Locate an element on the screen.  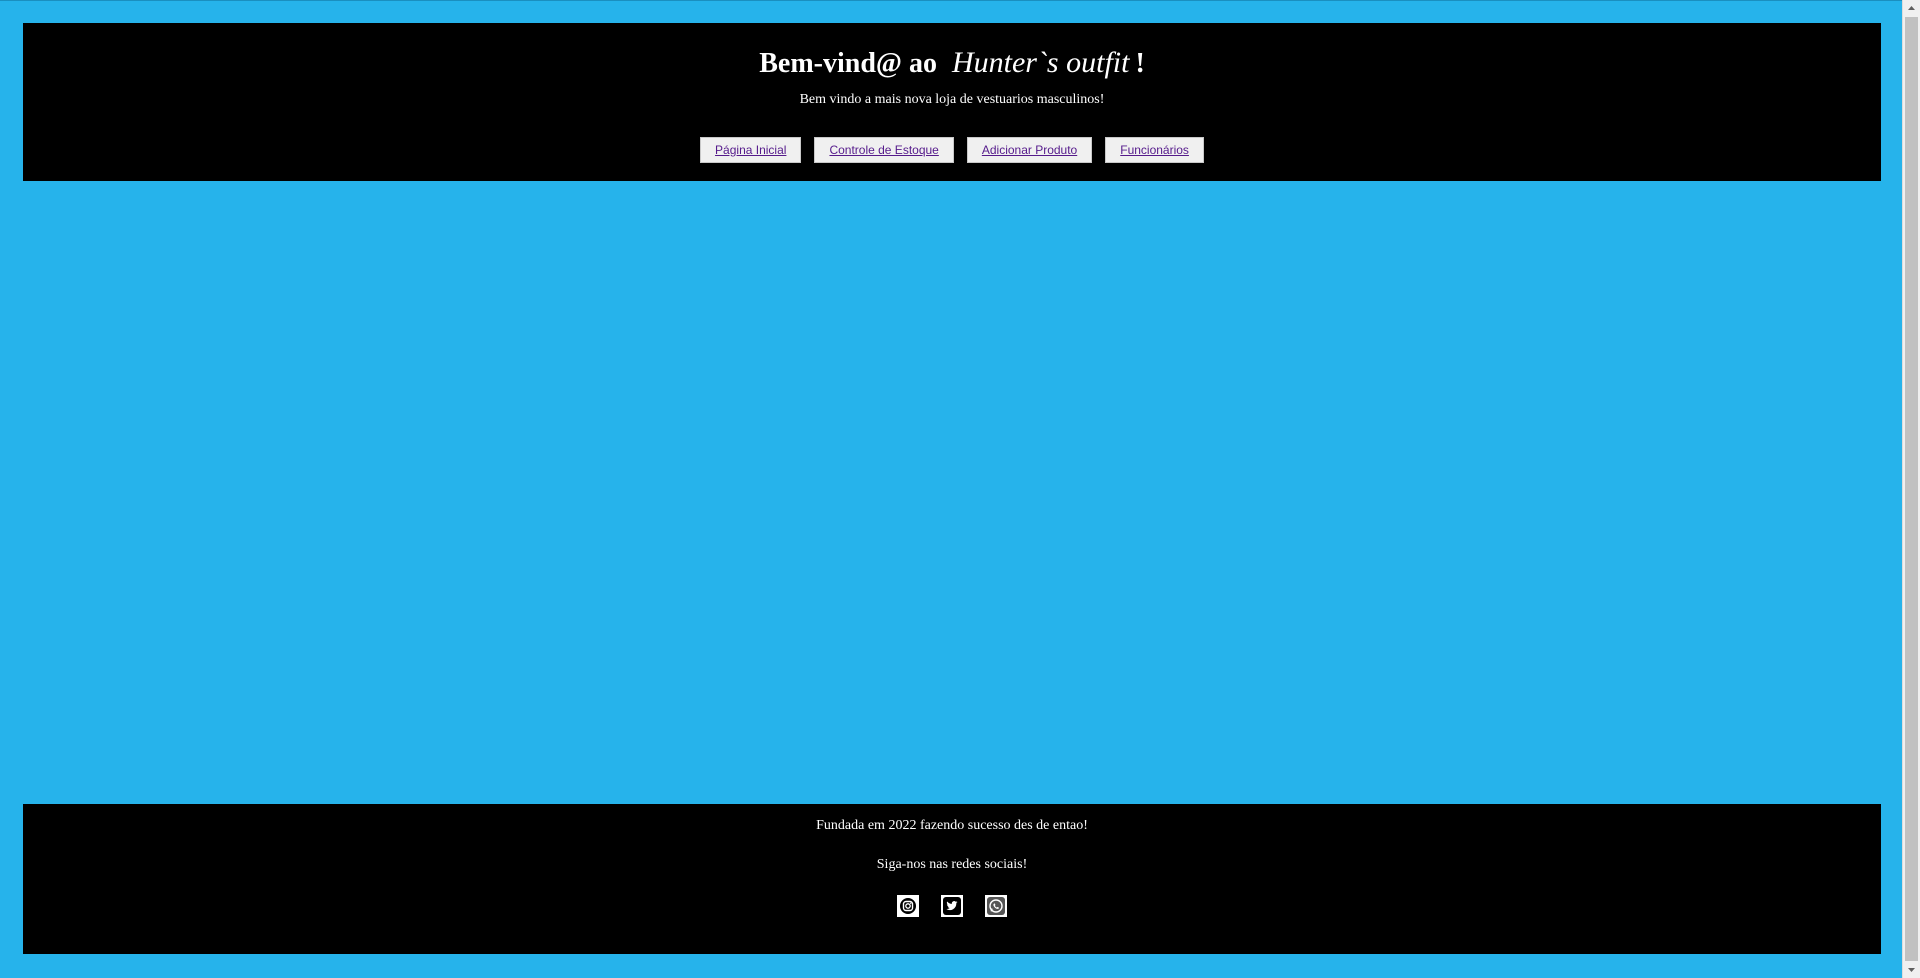
nav-employees-button: Funcionários is located at coordinates (1154, 150).